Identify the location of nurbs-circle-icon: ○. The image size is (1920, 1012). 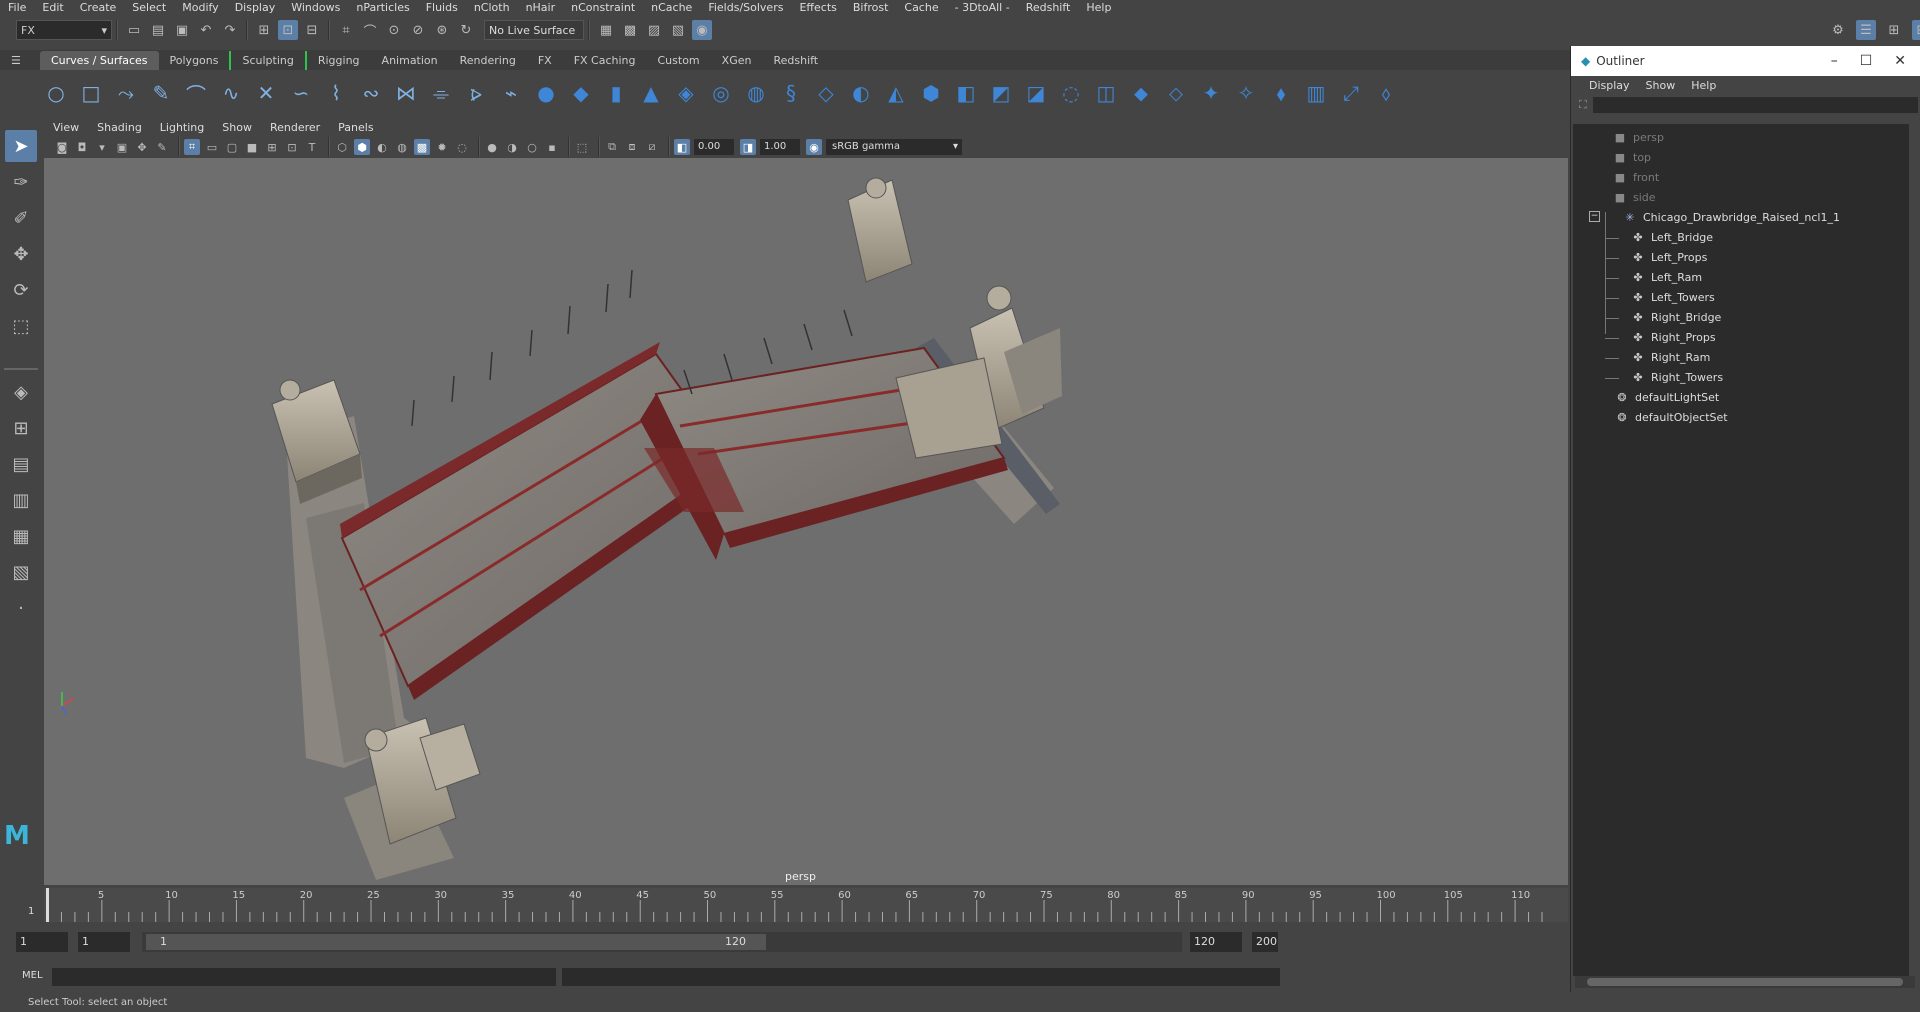
(56, 93).